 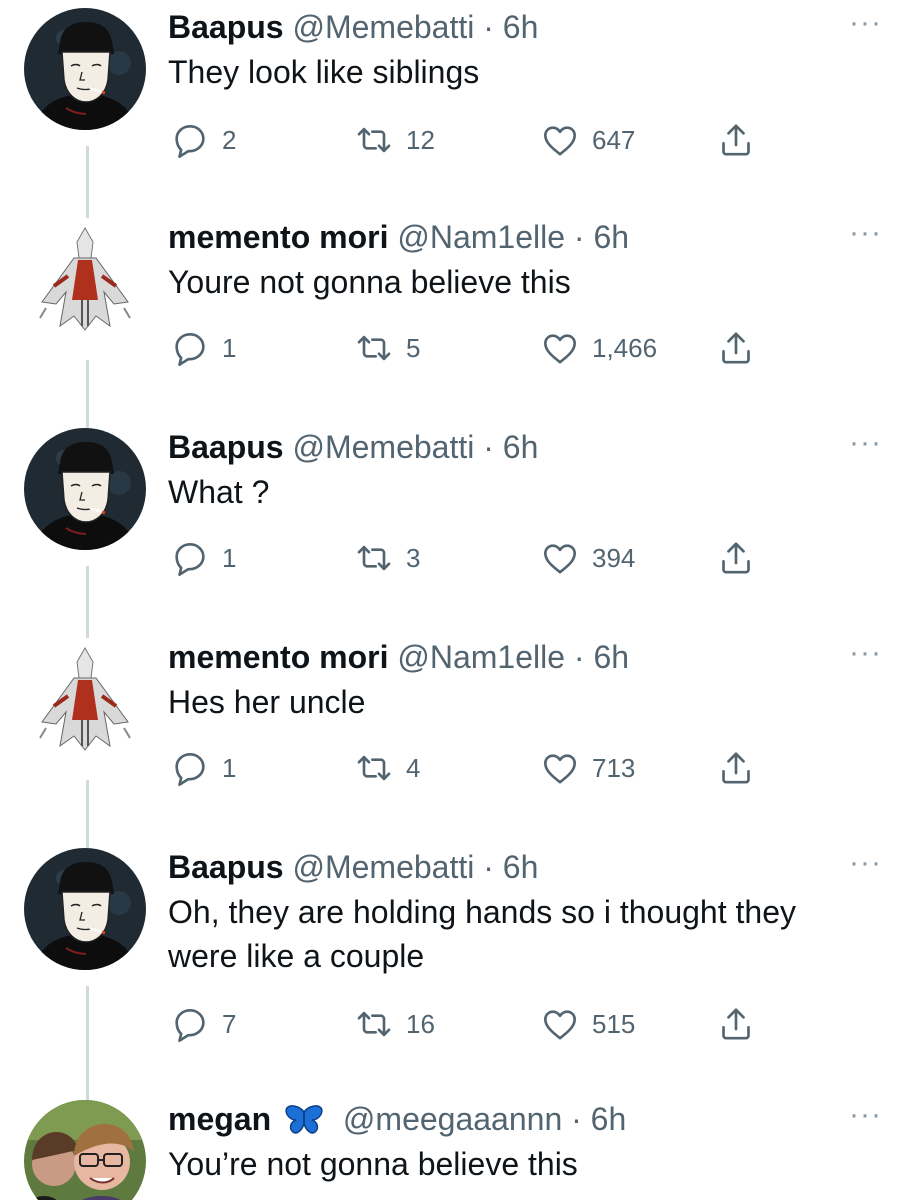 I want to click on retweet-button: 12, so click(x=394, y=140).